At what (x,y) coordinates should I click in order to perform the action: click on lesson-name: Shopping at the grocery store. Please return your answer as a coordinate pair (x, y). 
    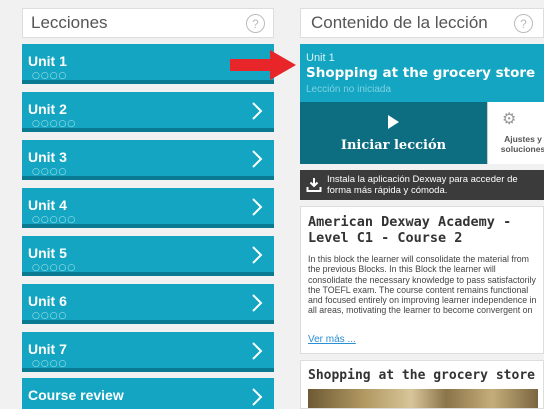
    Looking at the image, I should click on (421, 73).